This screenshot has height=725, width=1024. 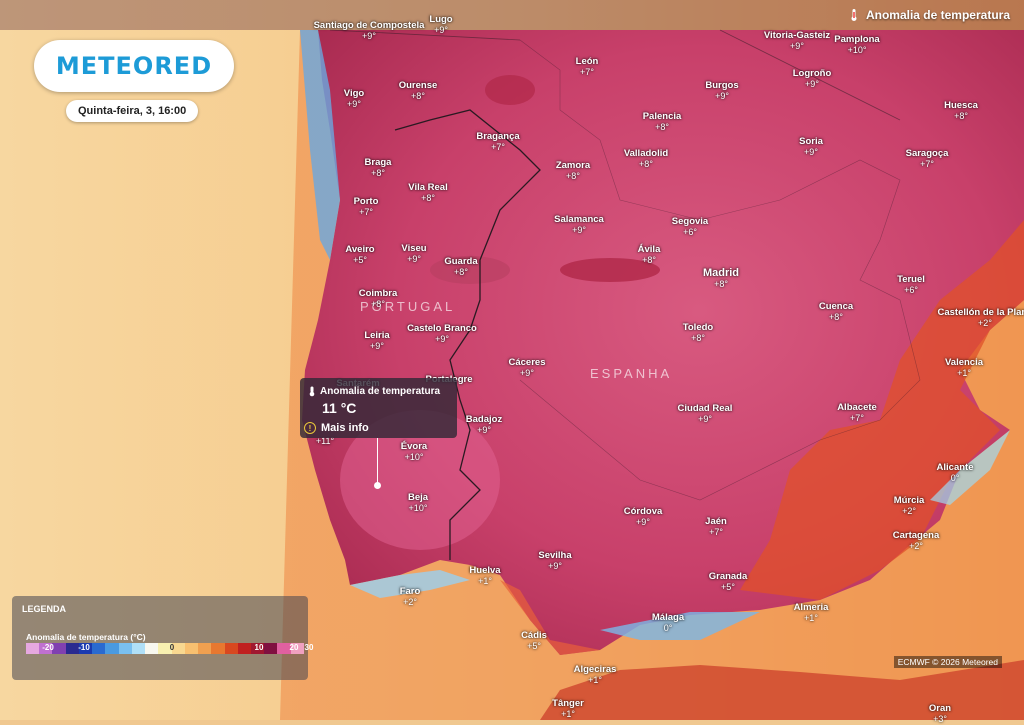 I want to click on city-name: Bragança, so click(x=498, y=136).